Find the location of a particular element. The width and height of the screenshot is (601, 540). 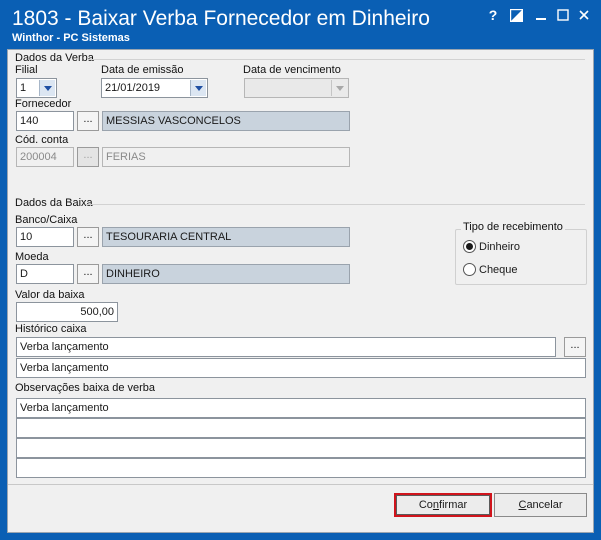

moeda-name-field: DINHEIRO is located at coordinates (226, 274).